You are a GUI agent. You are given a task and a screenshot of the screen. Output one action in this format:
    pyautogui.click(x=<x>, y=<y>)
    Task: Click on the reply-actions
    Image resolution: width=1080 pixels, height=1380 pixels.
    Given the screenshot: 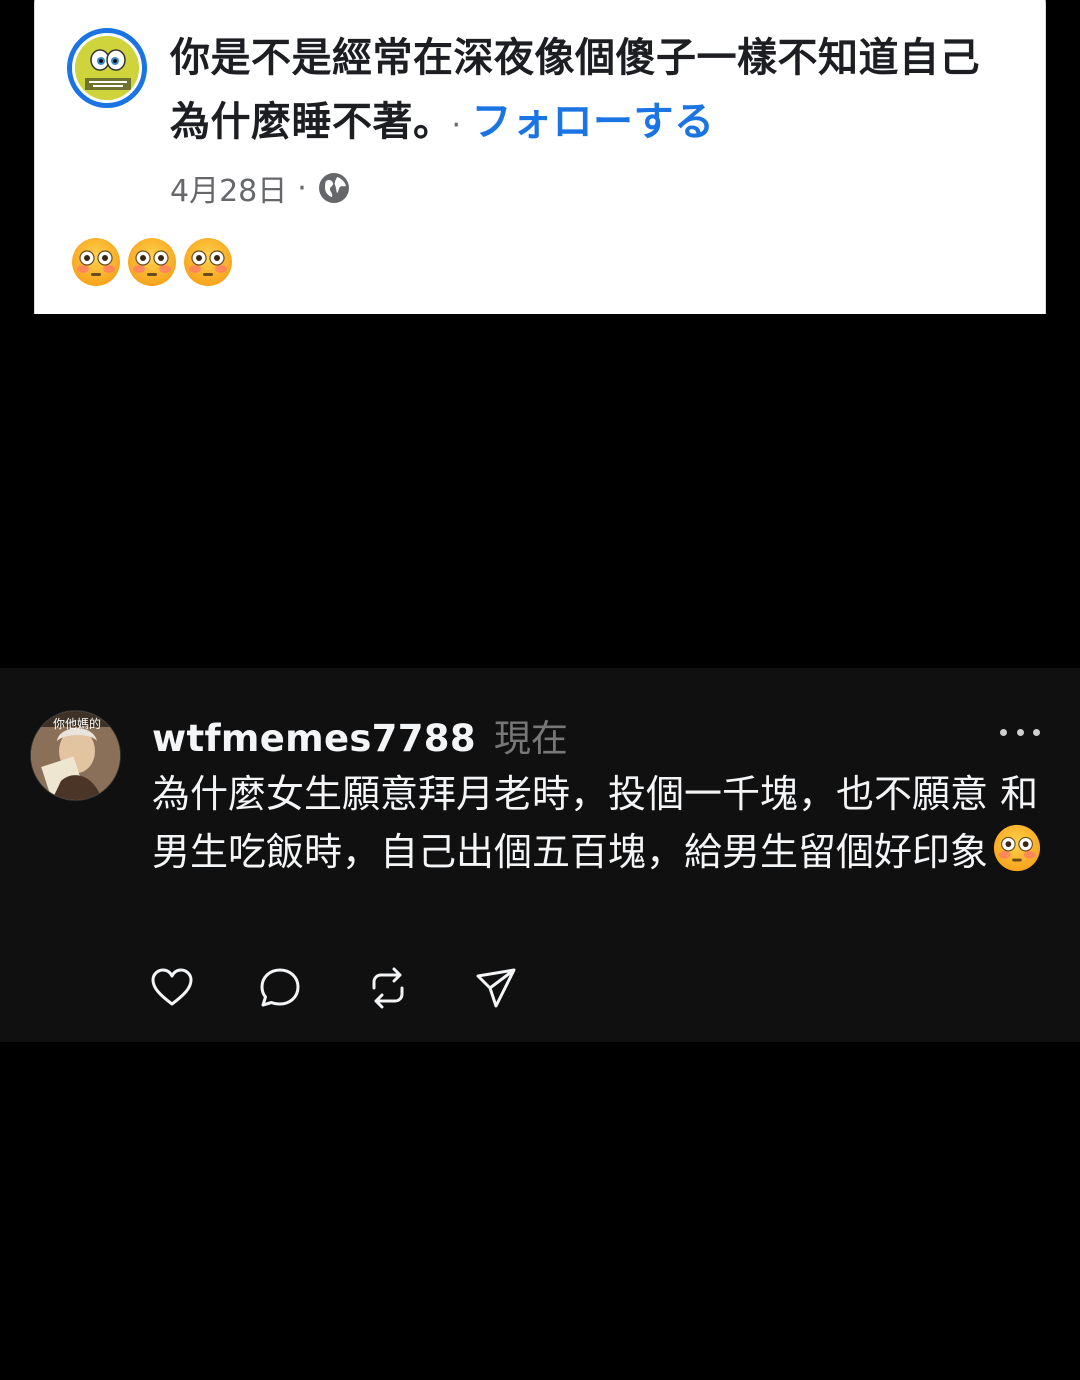 What is the action you would take?
    pyautogui.click(x=334, y=988)
    